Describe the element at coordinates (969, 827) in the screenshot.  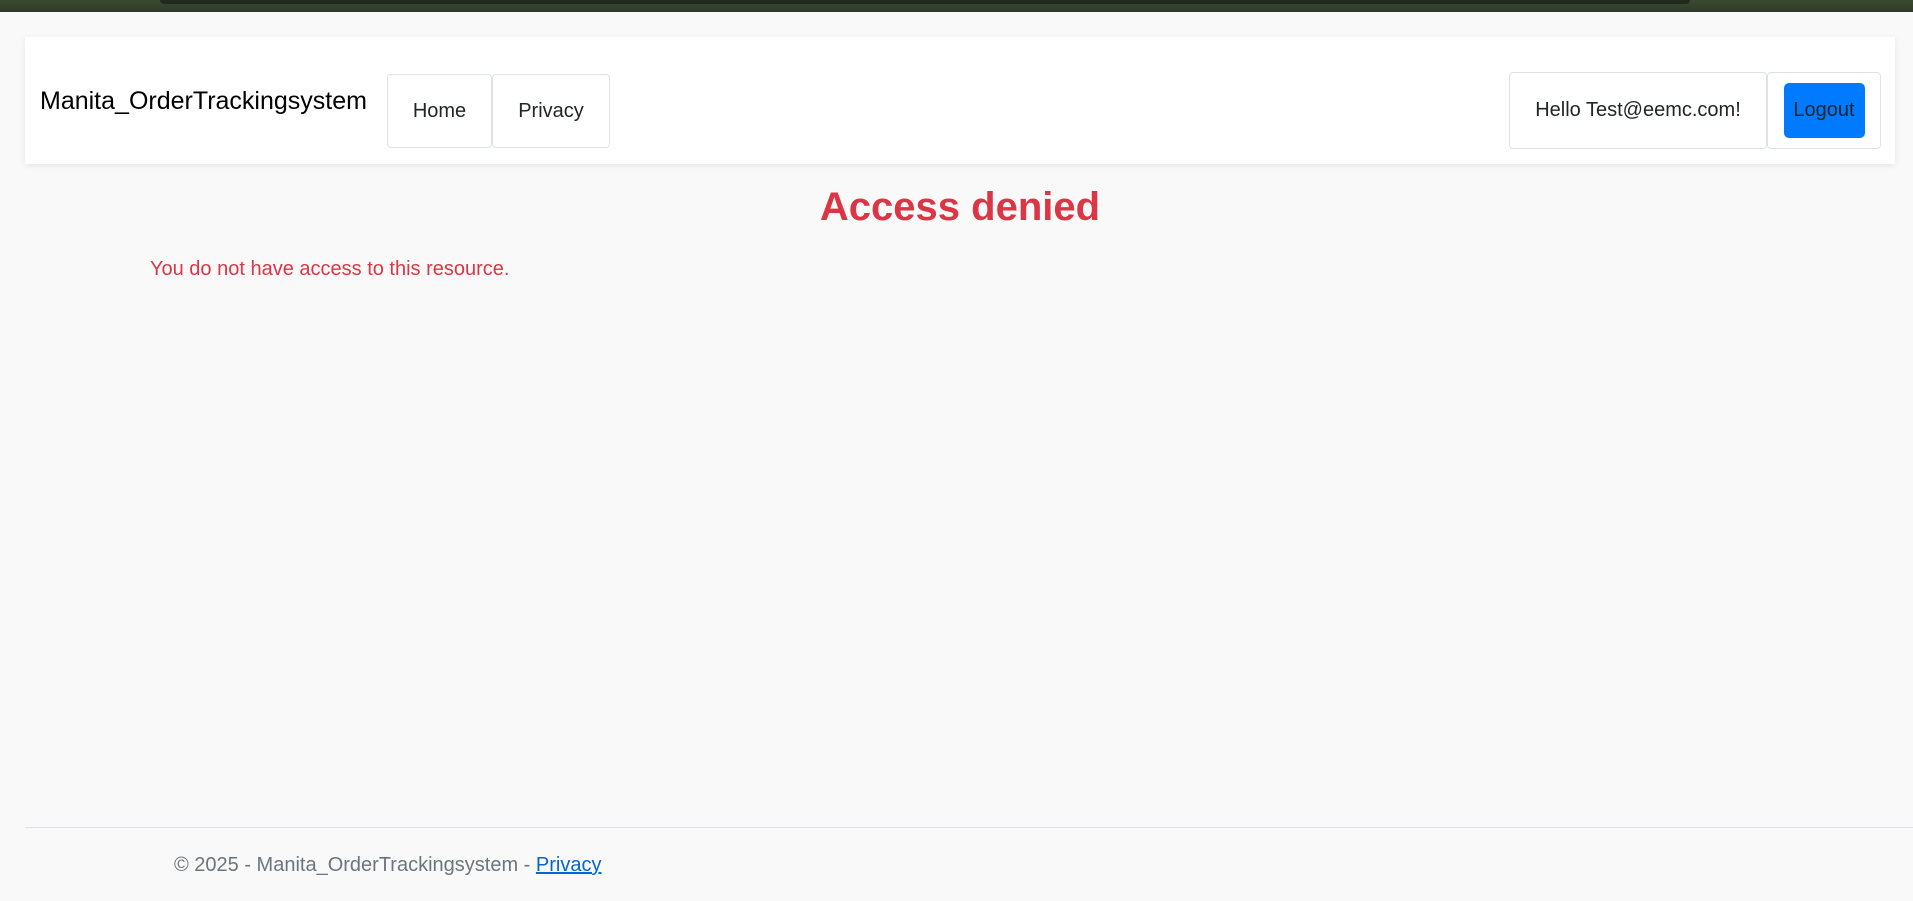
I see `footer-divider` at that location.